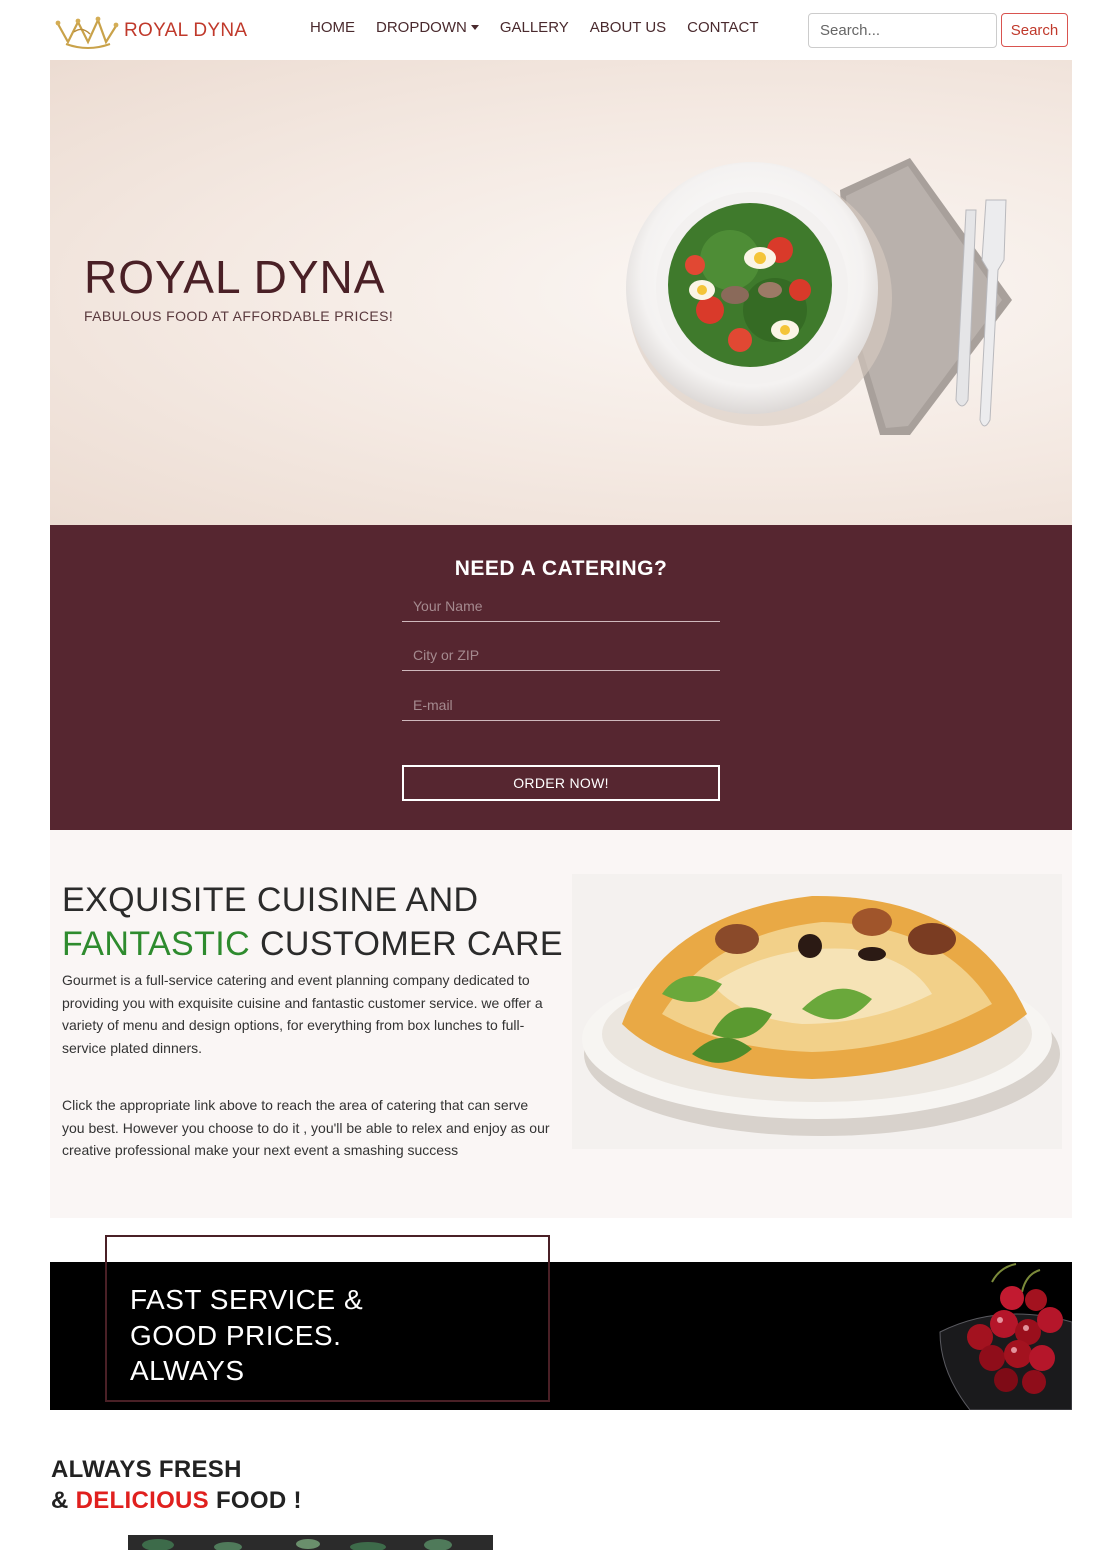 The height and width of the screenshot is (1550, 1120). I want to click on heading-highlight: FANTASTIC, so click(156, 944).